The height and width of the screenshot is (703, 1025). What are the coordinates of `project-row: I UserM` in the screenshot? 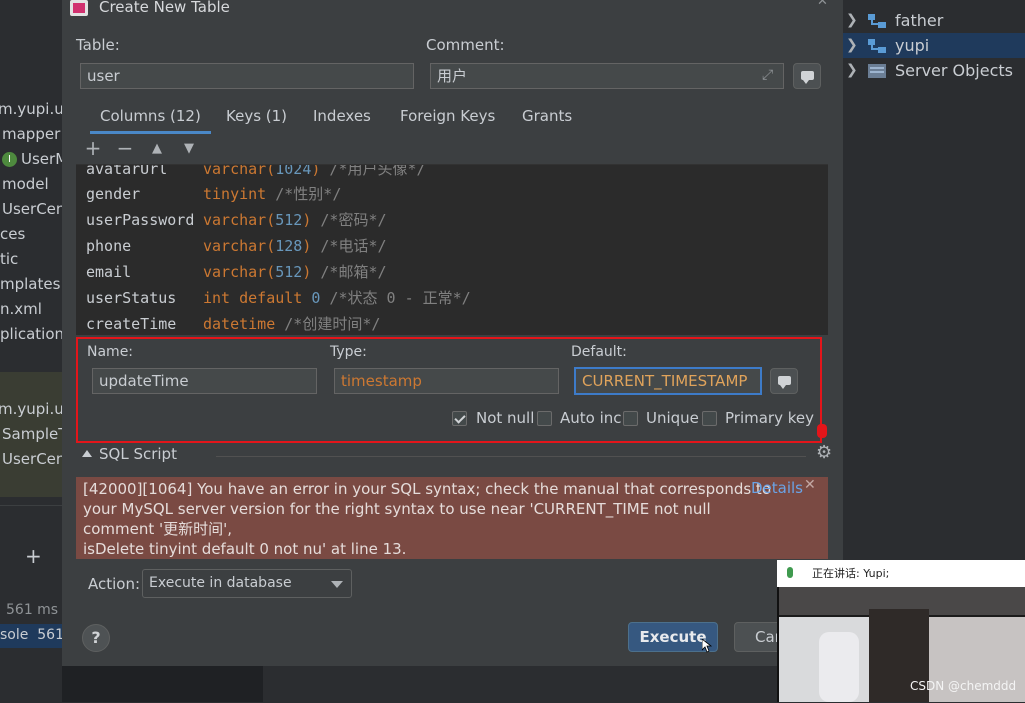 It's located at (32, 159).